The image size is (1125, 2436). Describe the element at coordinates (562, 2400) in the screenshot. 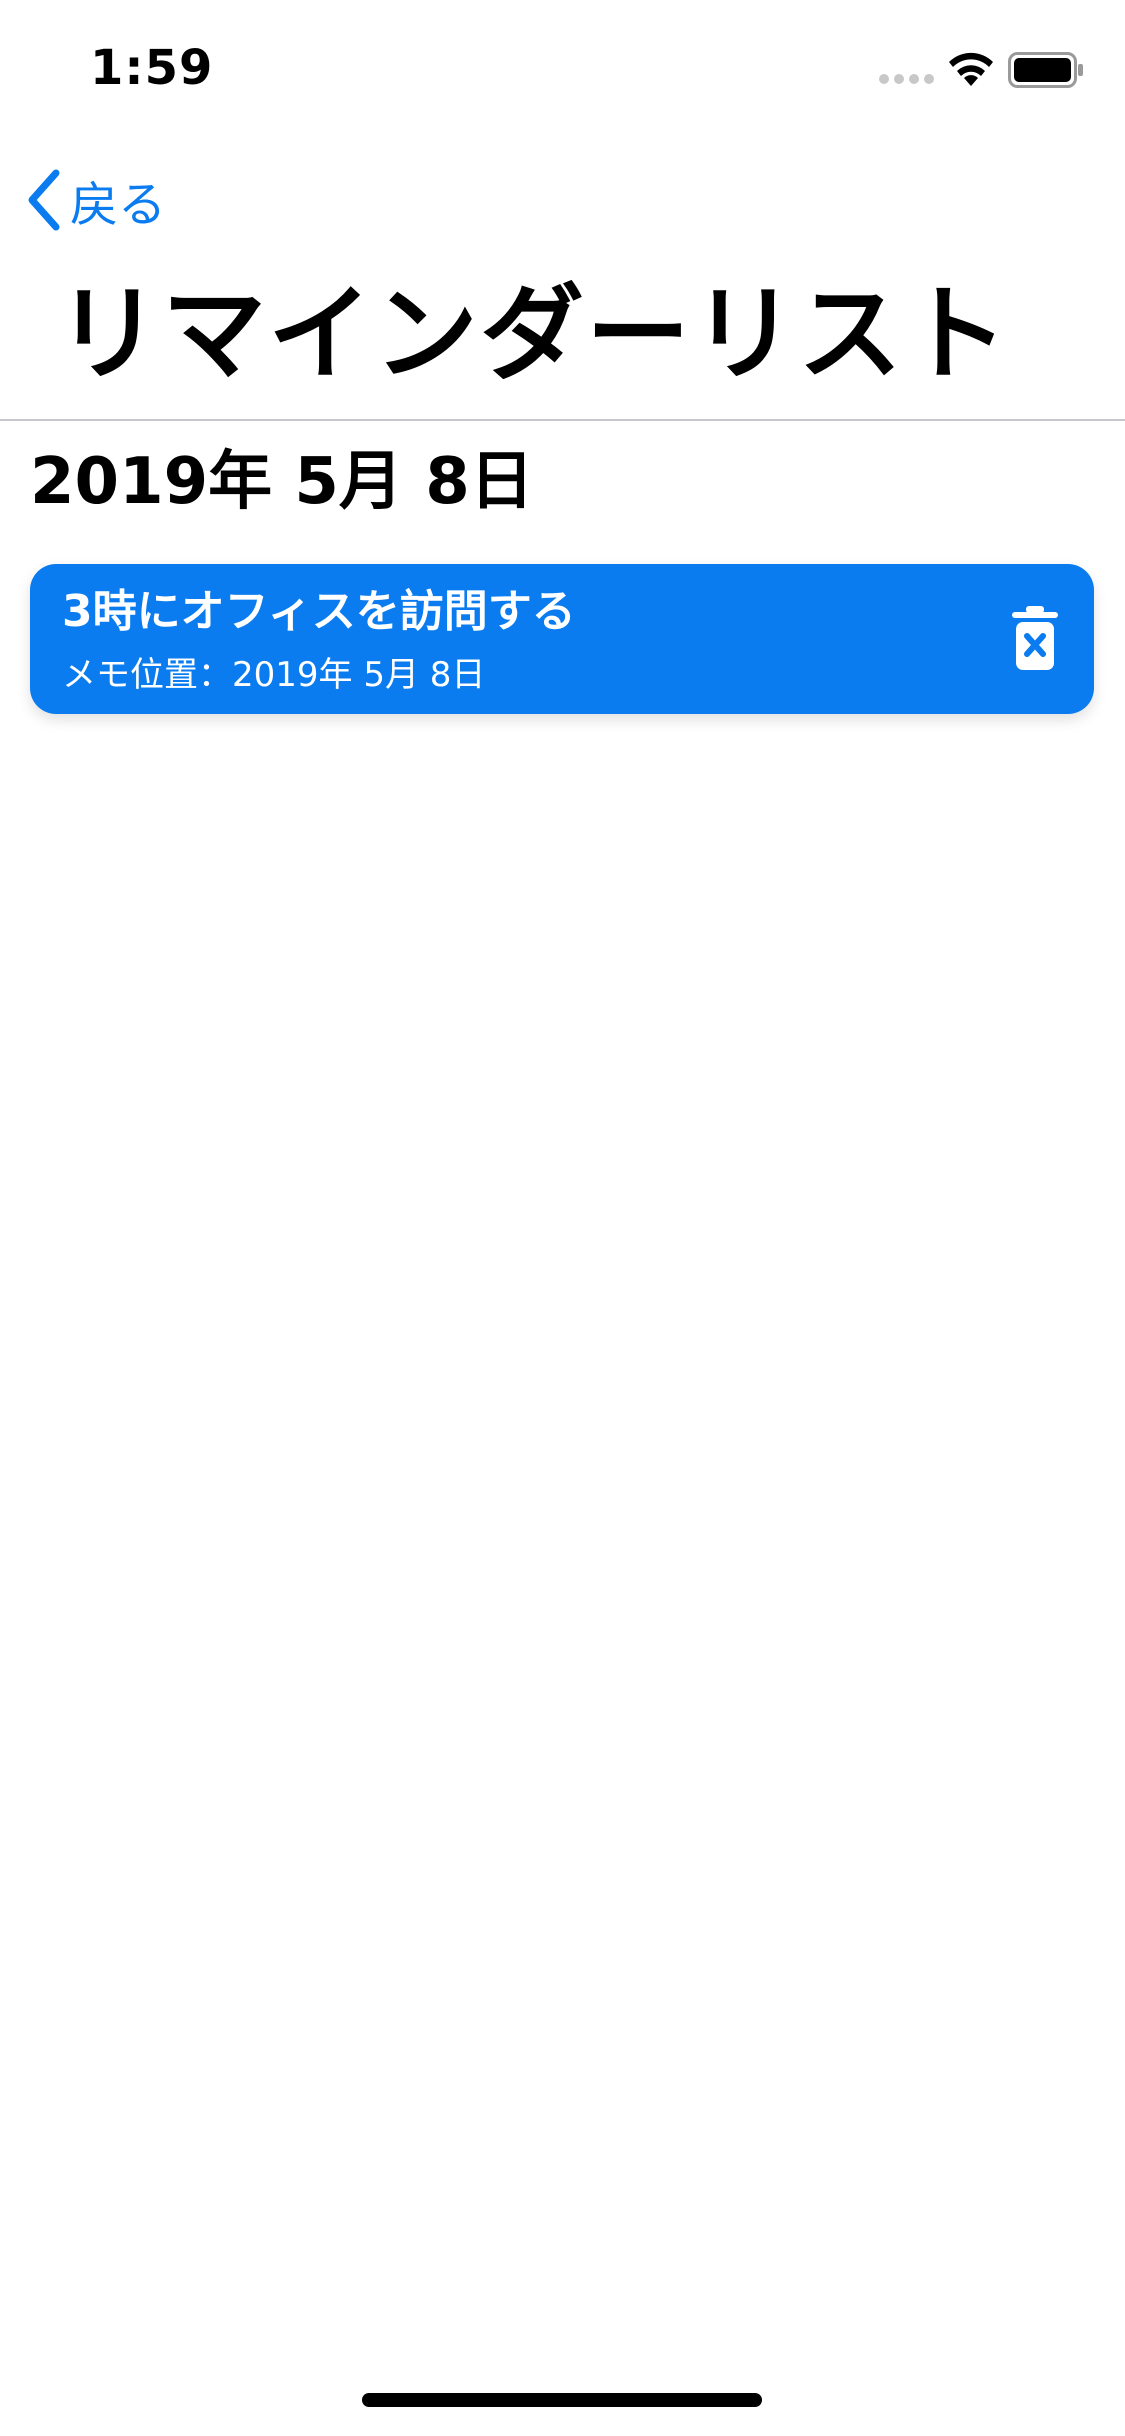

I see `home-indicator` at that location.